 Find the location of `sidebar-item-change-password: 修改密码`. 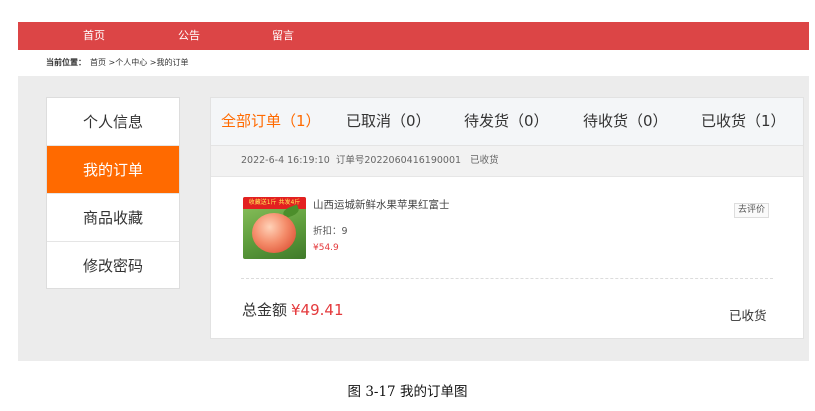

sidebar-item-change-password: 修改密码 is located at coordinates (113, 266).